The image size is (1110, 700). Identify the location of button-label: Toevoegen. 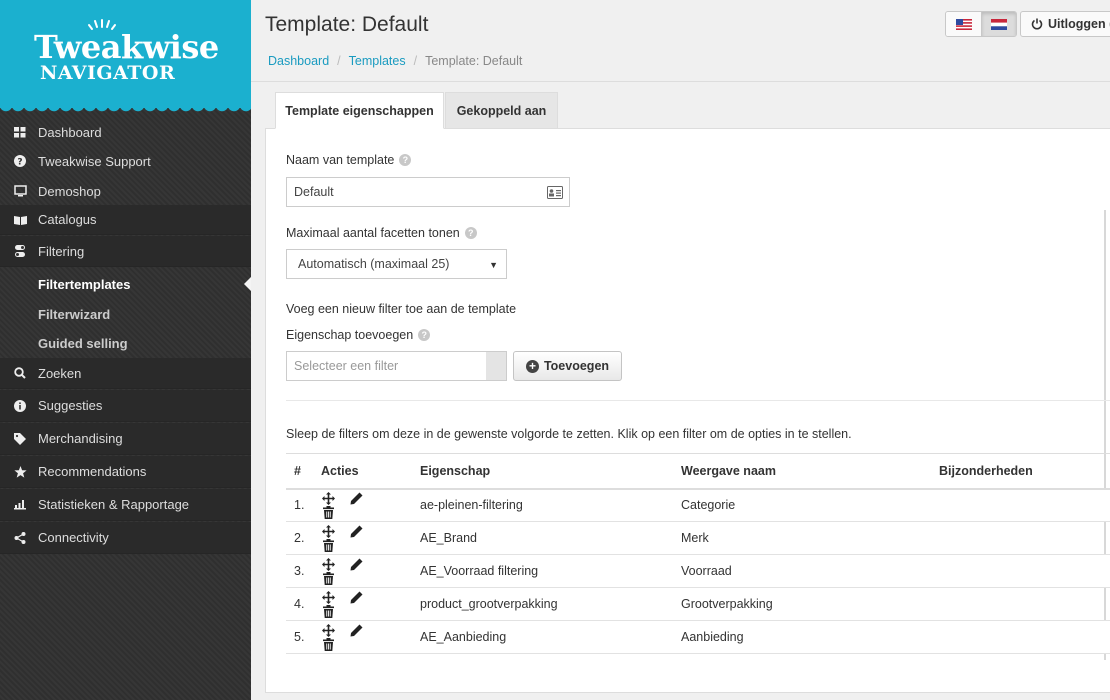
(576, 366).